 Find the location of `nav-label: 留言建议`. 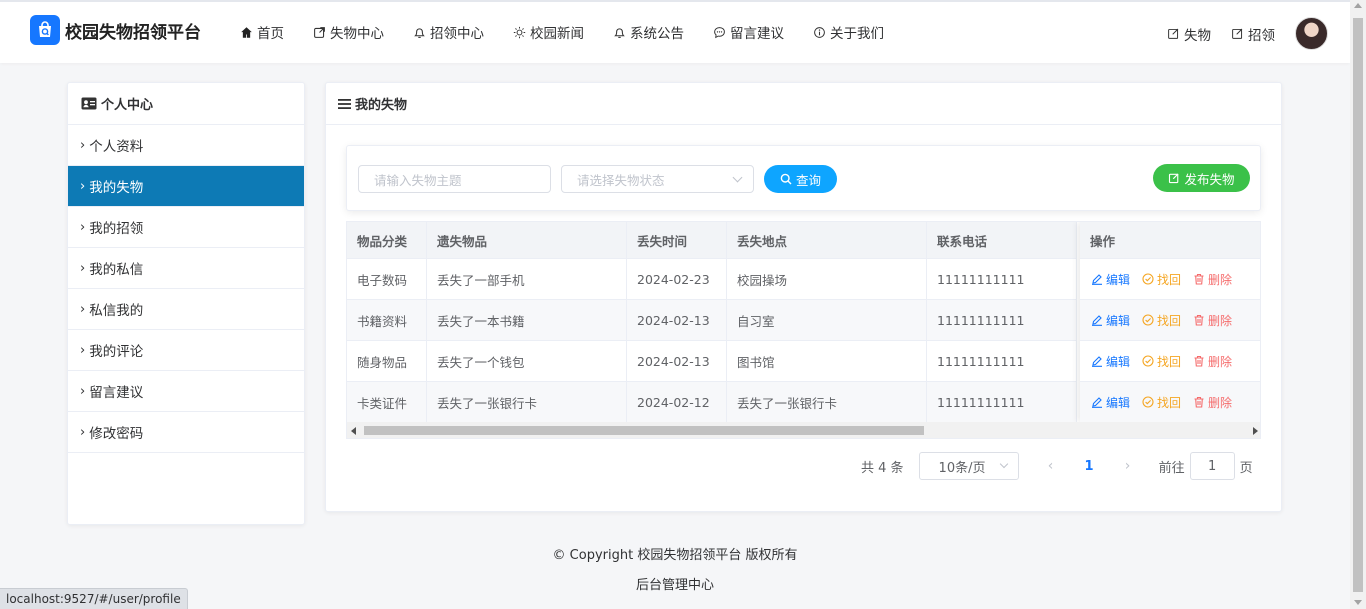

nav-label: 留言建议 is located at coordinates (757, 34).